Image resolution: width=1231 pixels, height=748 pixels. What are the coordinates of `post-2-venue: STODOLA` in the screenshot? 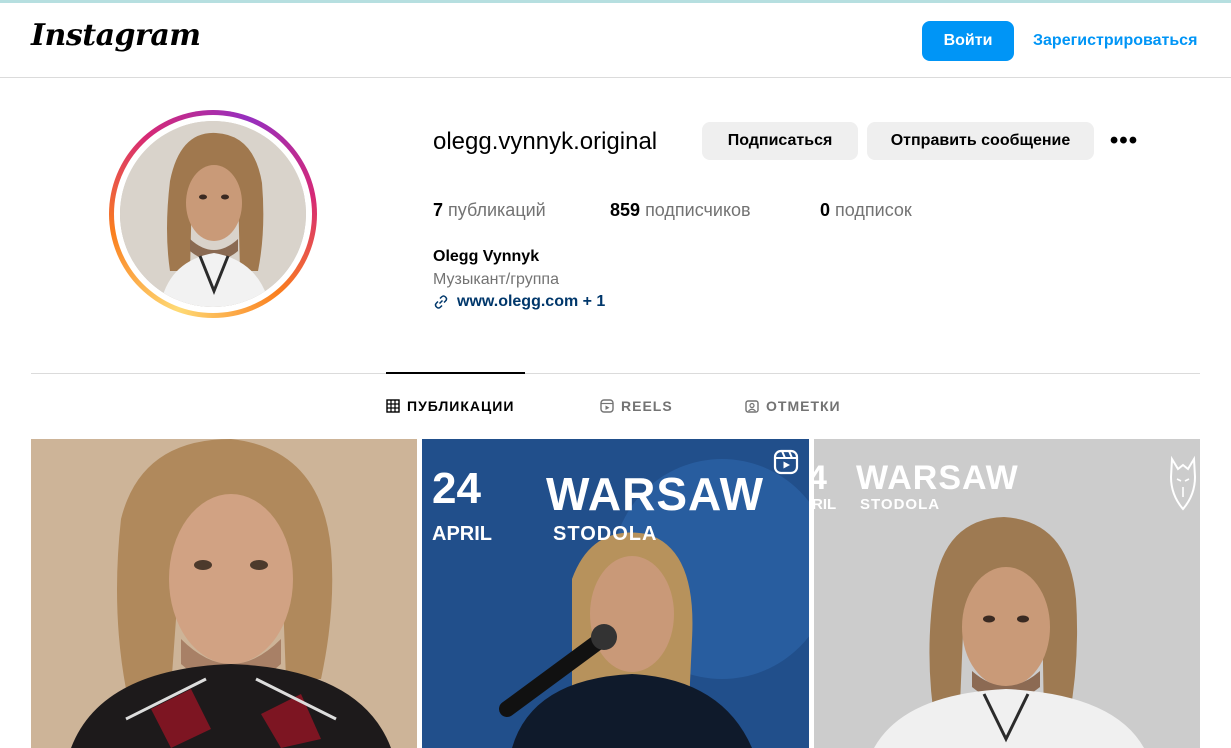 It's located at (605, 534).